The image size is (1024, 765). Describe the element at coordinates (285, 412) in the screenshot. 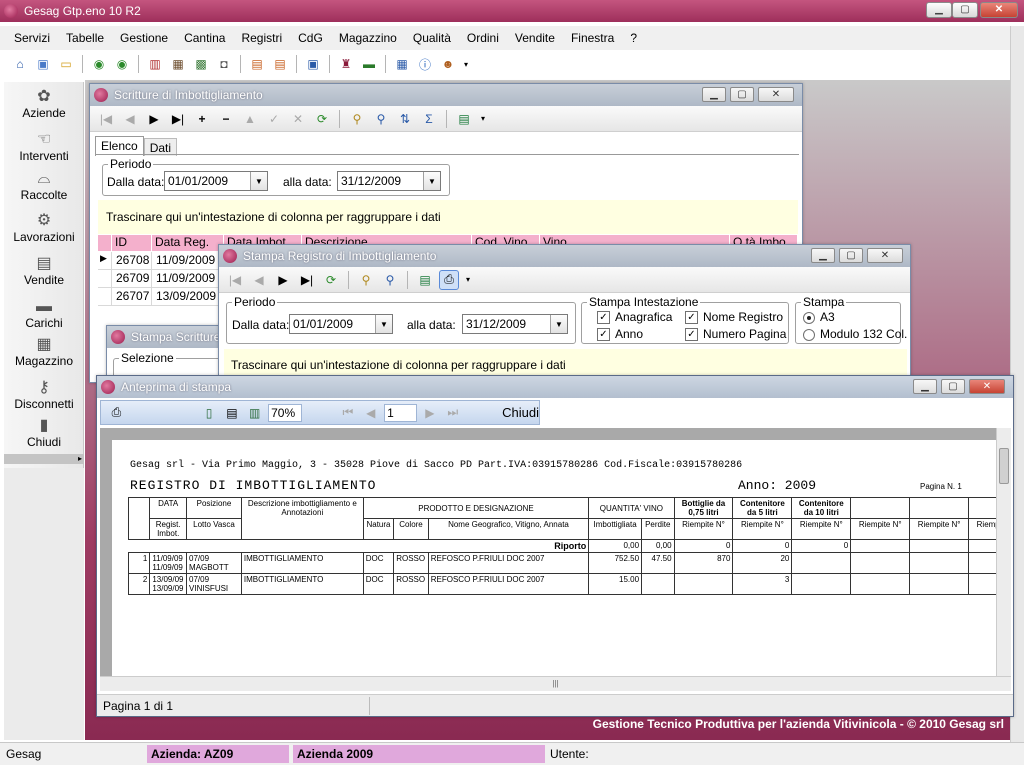

I see `zoom-field: 70%` at that location.